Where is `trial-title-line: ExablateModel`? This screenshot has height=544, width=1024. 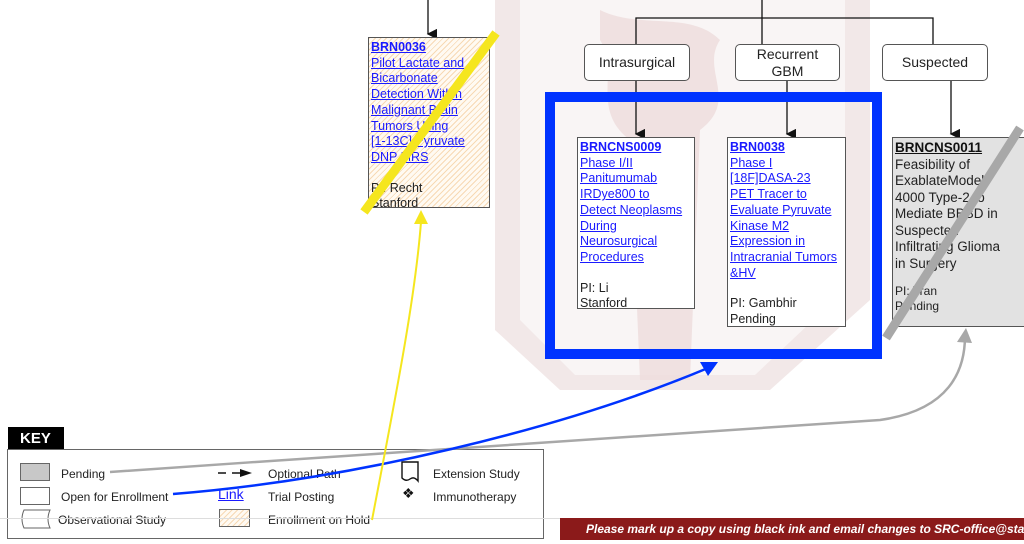 trial-title-line: ExablateModel is located at coordinates (940, 180).